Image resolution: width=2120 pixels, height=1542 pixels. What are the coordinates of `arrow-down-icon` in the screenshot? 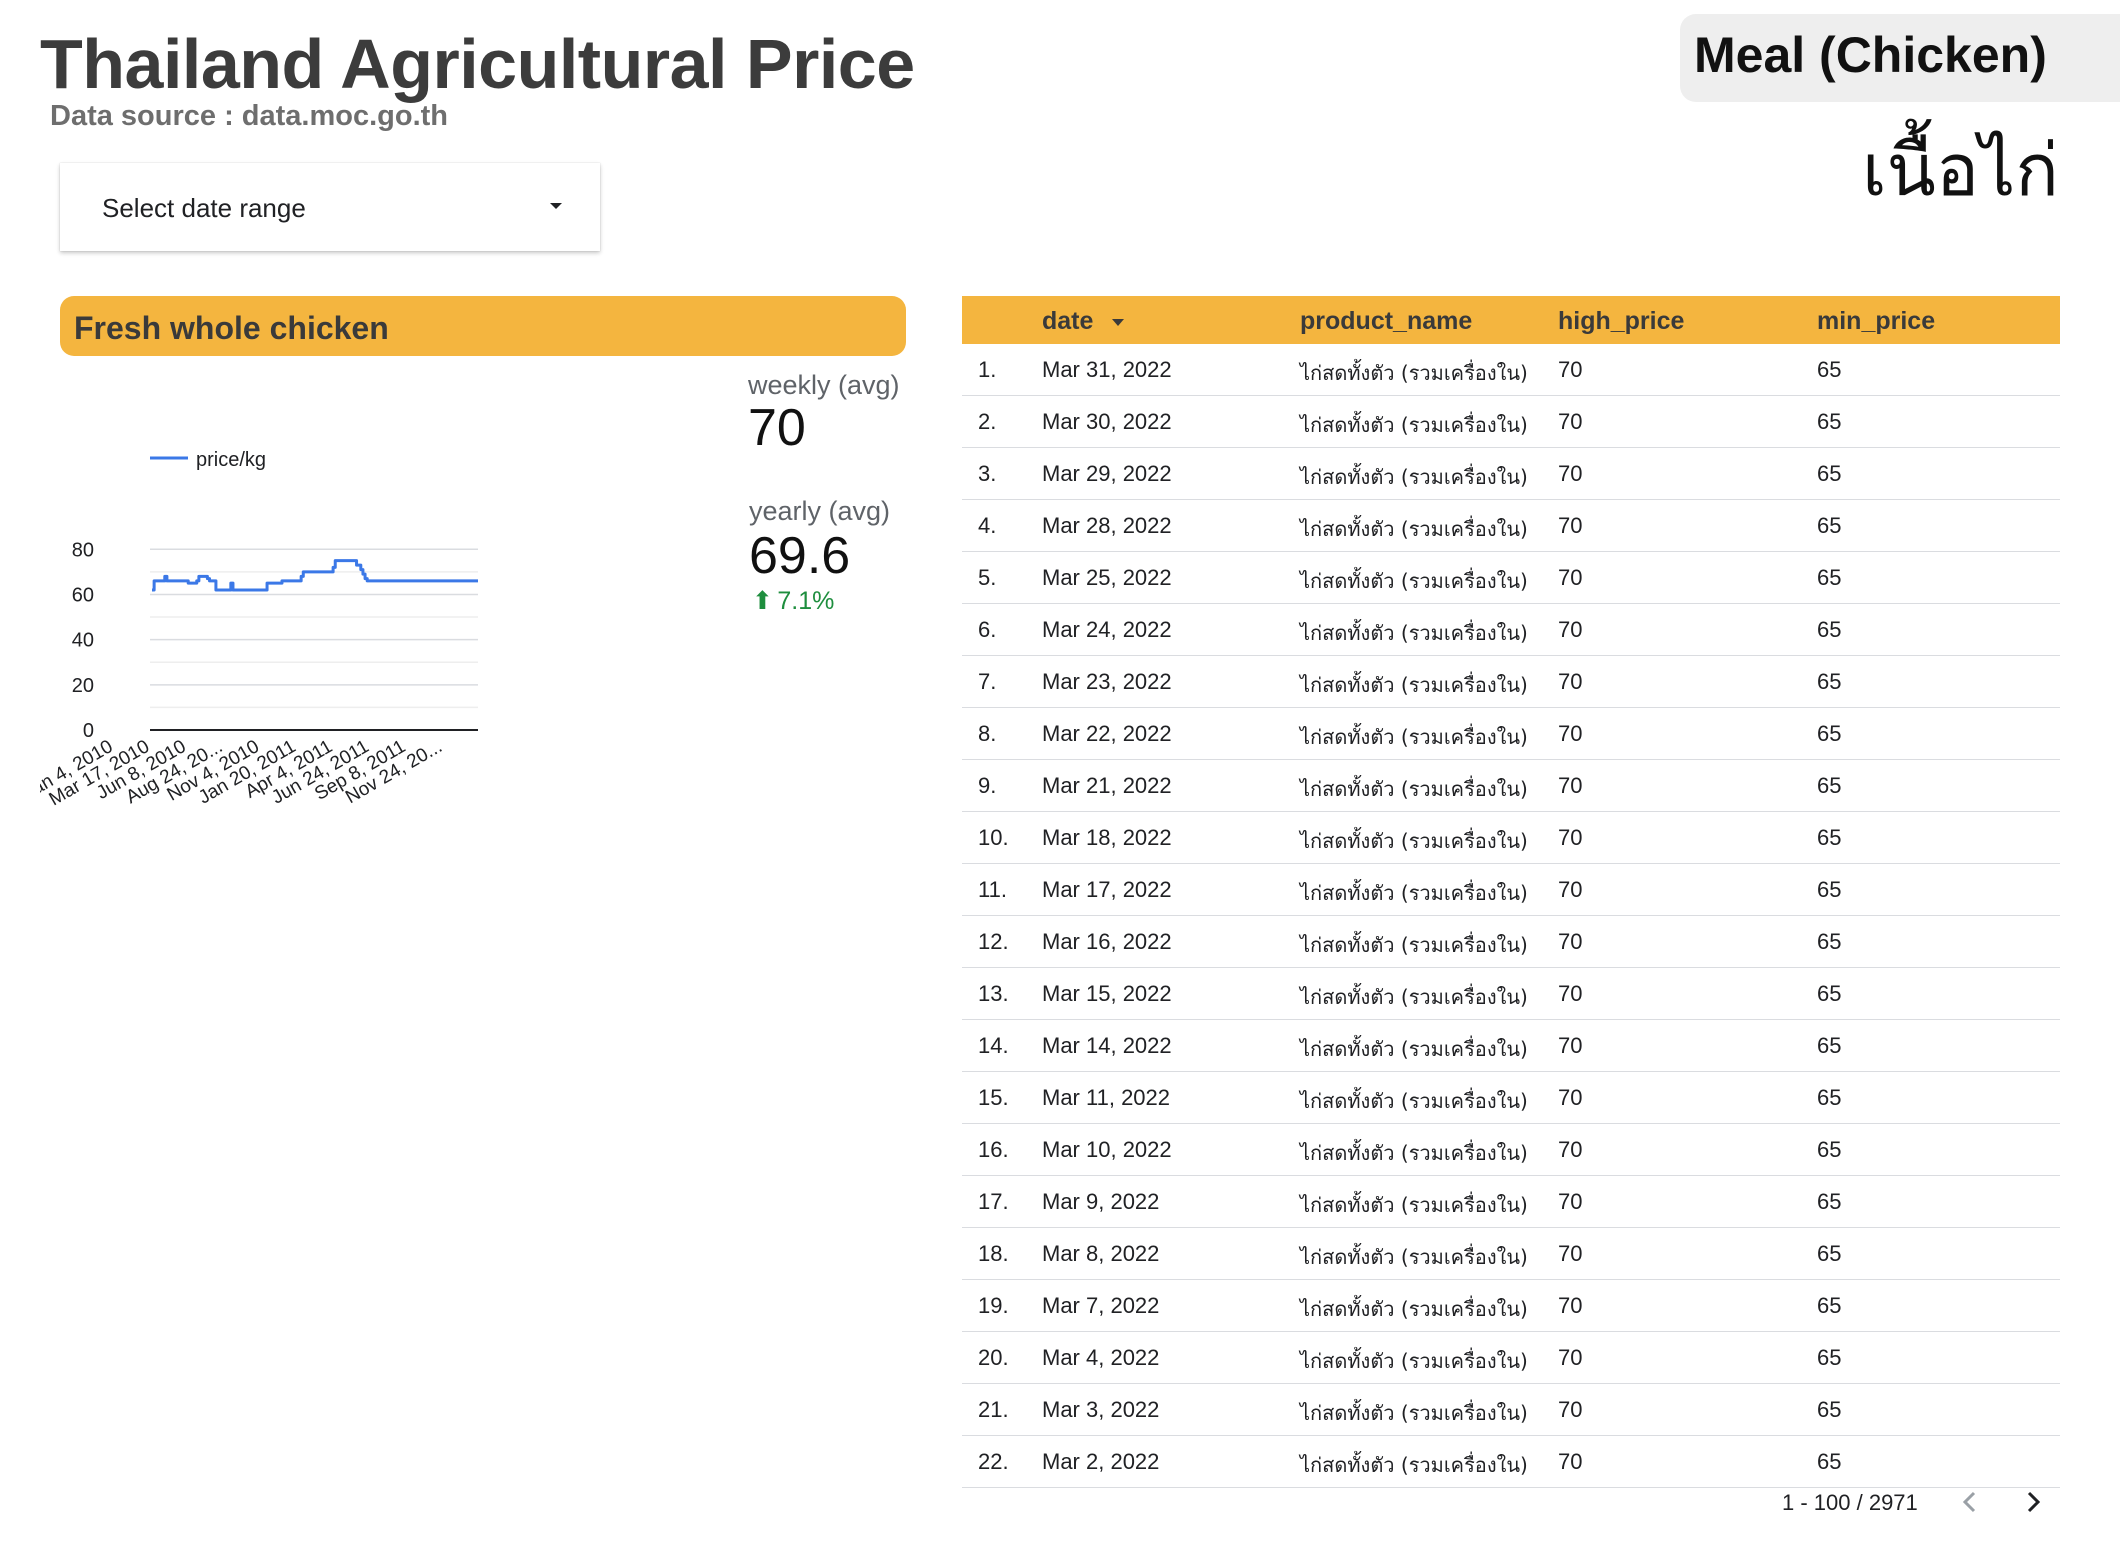 It's located at (1118, 322).